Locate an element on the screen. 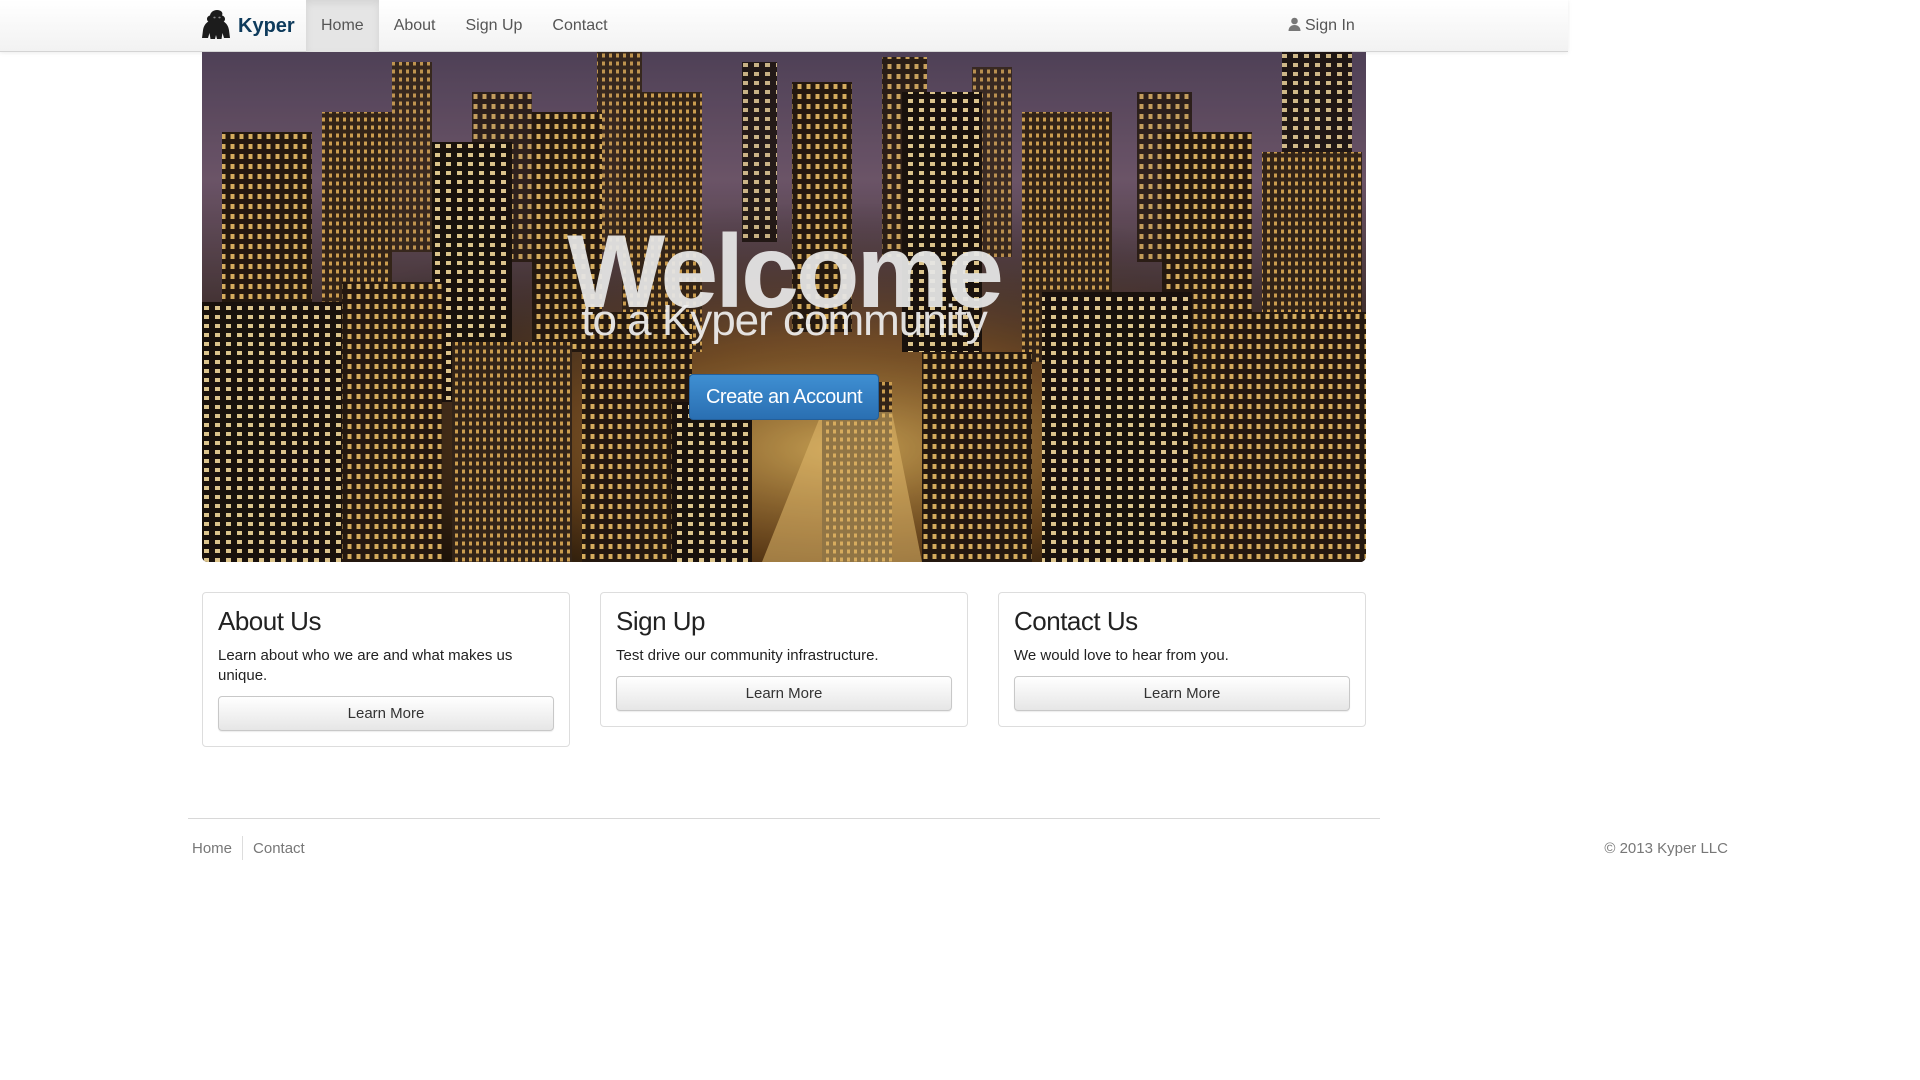  hero-subtitle: to a Kyper community is located at coordinates (784, 320).